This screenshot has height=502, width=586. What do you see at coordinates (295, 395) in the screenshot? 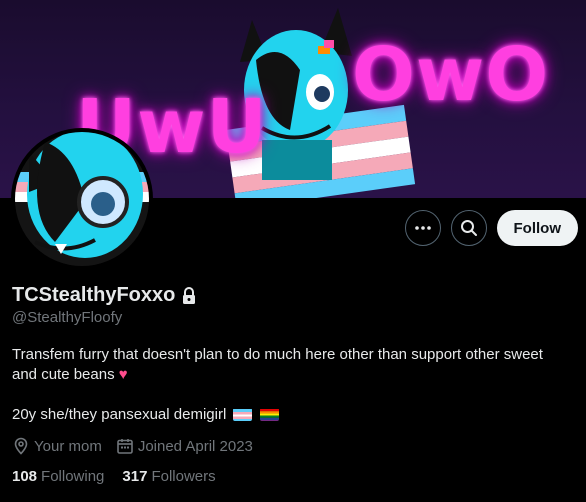
I see `bio-spacer` at bounding box center [295, 395].